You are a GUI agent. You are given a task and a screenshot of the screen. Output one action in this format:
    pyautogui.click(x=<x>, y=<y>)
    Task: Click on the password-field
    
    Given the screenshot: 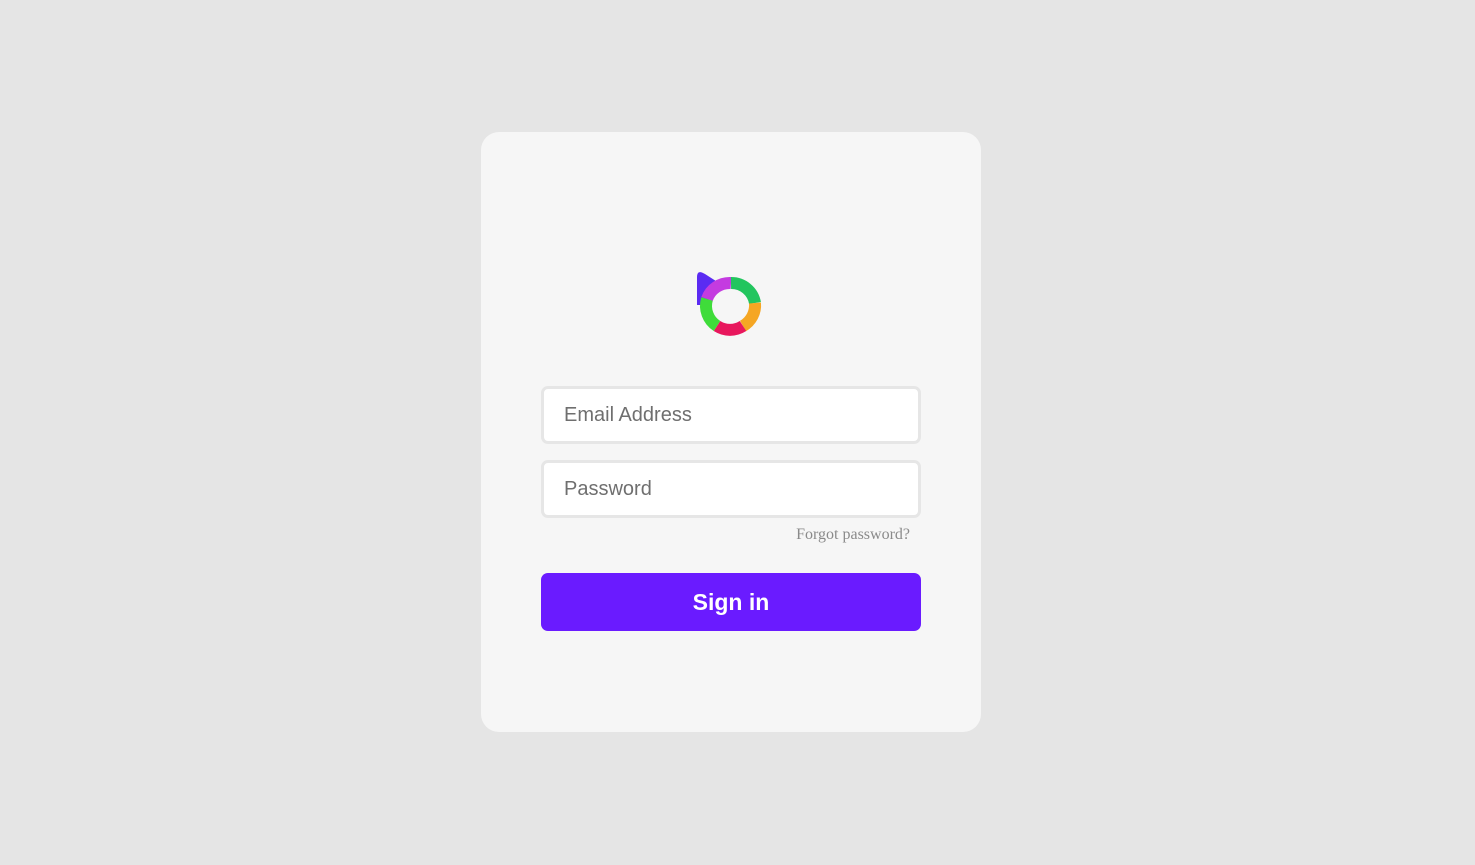 What is the action you would take?
    pyautogui.click(x=731, y=489)
    